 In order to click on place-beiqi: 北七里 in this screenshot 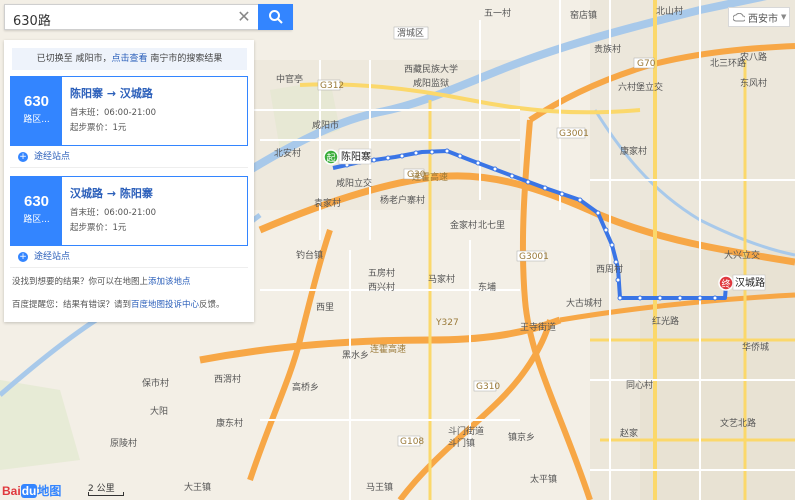, I will do `click(491, 225)`.